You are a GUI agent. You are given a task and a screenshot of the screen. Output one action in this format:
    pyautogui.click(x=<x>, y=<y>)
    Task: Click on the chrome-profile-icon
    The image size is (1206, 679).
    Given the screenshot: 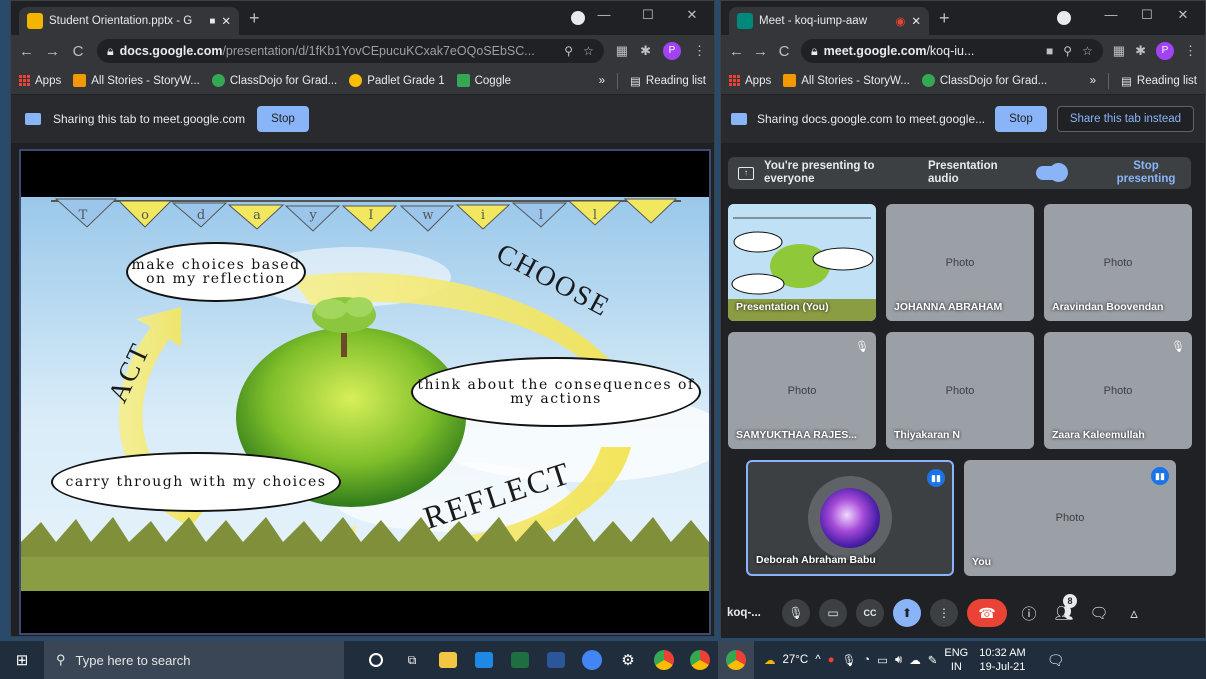 What is the action you would take?
    pyautogui.click(x=664, y=660)
    